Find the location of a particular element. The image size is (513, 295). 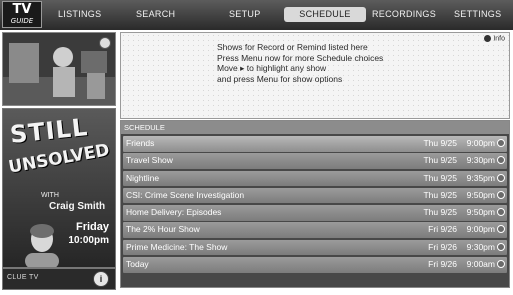

schedule-row: Nightline Thu 9/25 9:35pm is located at coordinates (315, 178).